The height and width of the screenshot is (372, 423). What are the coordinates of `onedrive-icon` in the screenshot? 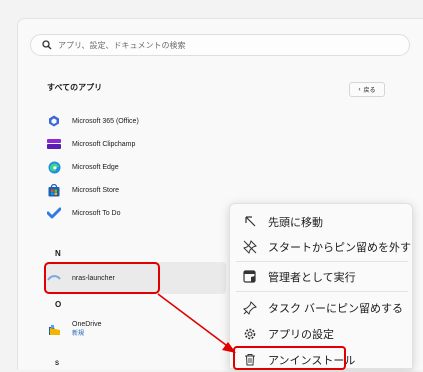 It's located at (54, 329).